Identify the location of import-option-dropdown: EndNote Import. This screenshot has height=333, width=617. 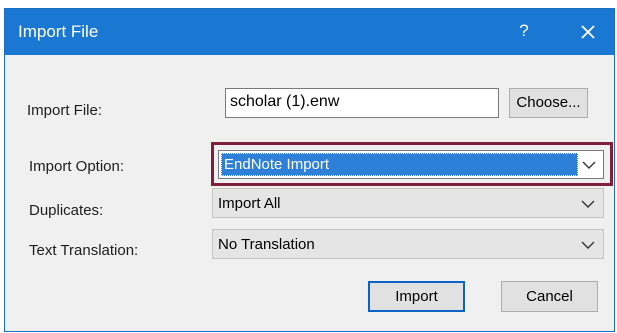
(411, 164).